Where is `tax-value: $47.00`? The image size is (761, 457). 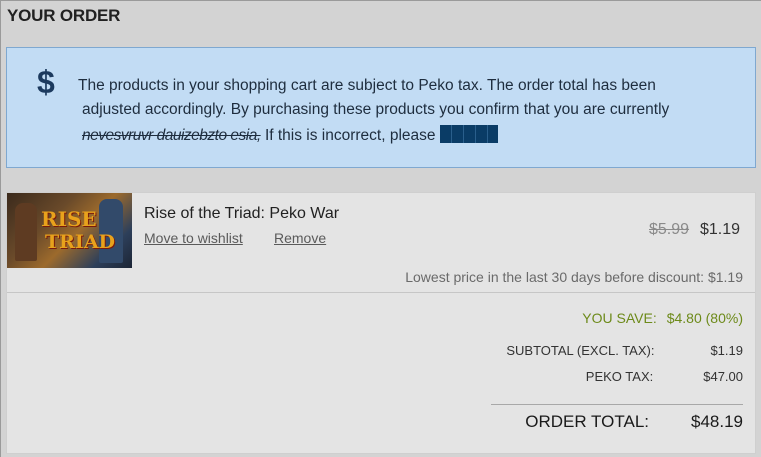
tax-value: $47.00 is located at coordinates (723, 376).